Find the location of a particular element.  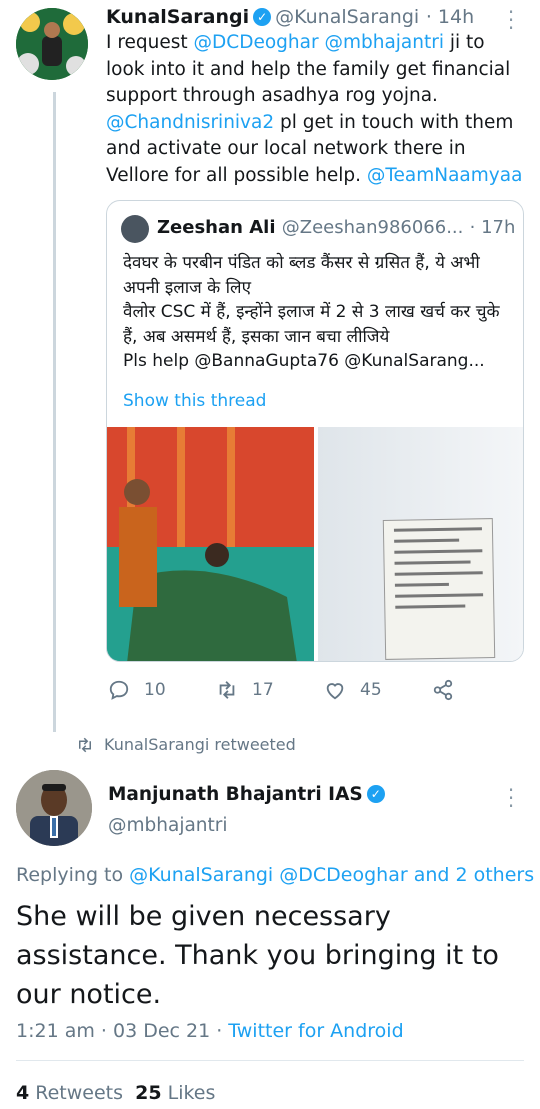

tweet2-stats: 4 Retweets 25 Likes is located at coordinates (115, 1093).